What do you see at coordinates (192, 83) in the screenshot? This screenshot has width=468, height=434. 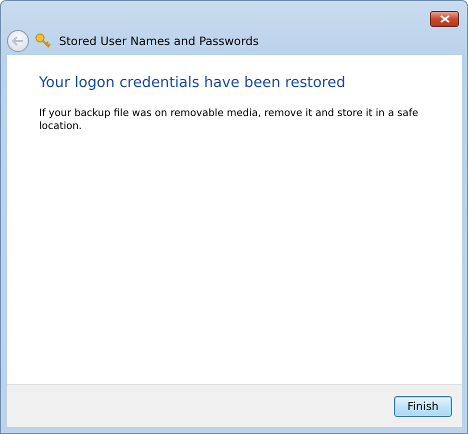 I see `page-heading: Your logon credentials have been restored` at bounding box center [192, 83].